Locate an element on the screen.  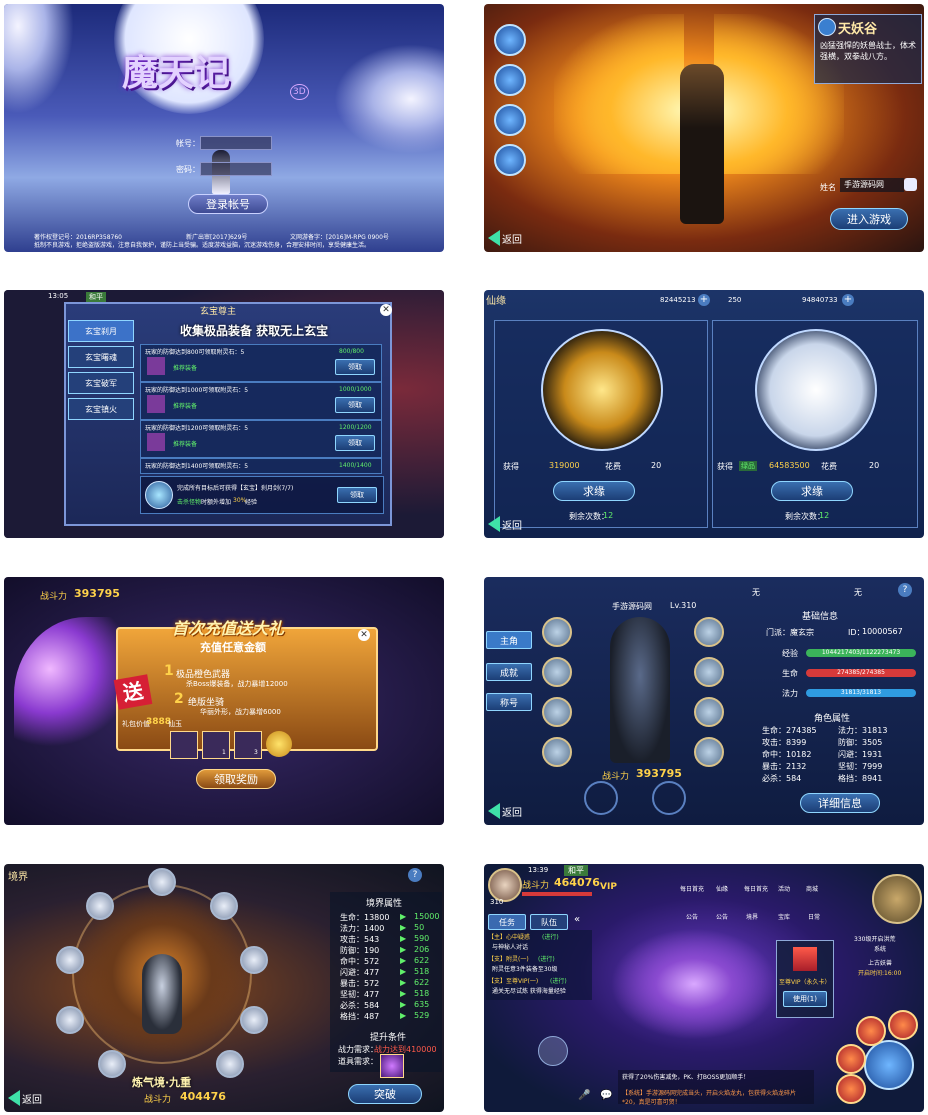
tab-xuanbao-2: 玄宝曙魂 is located at coordinates (101, 357).